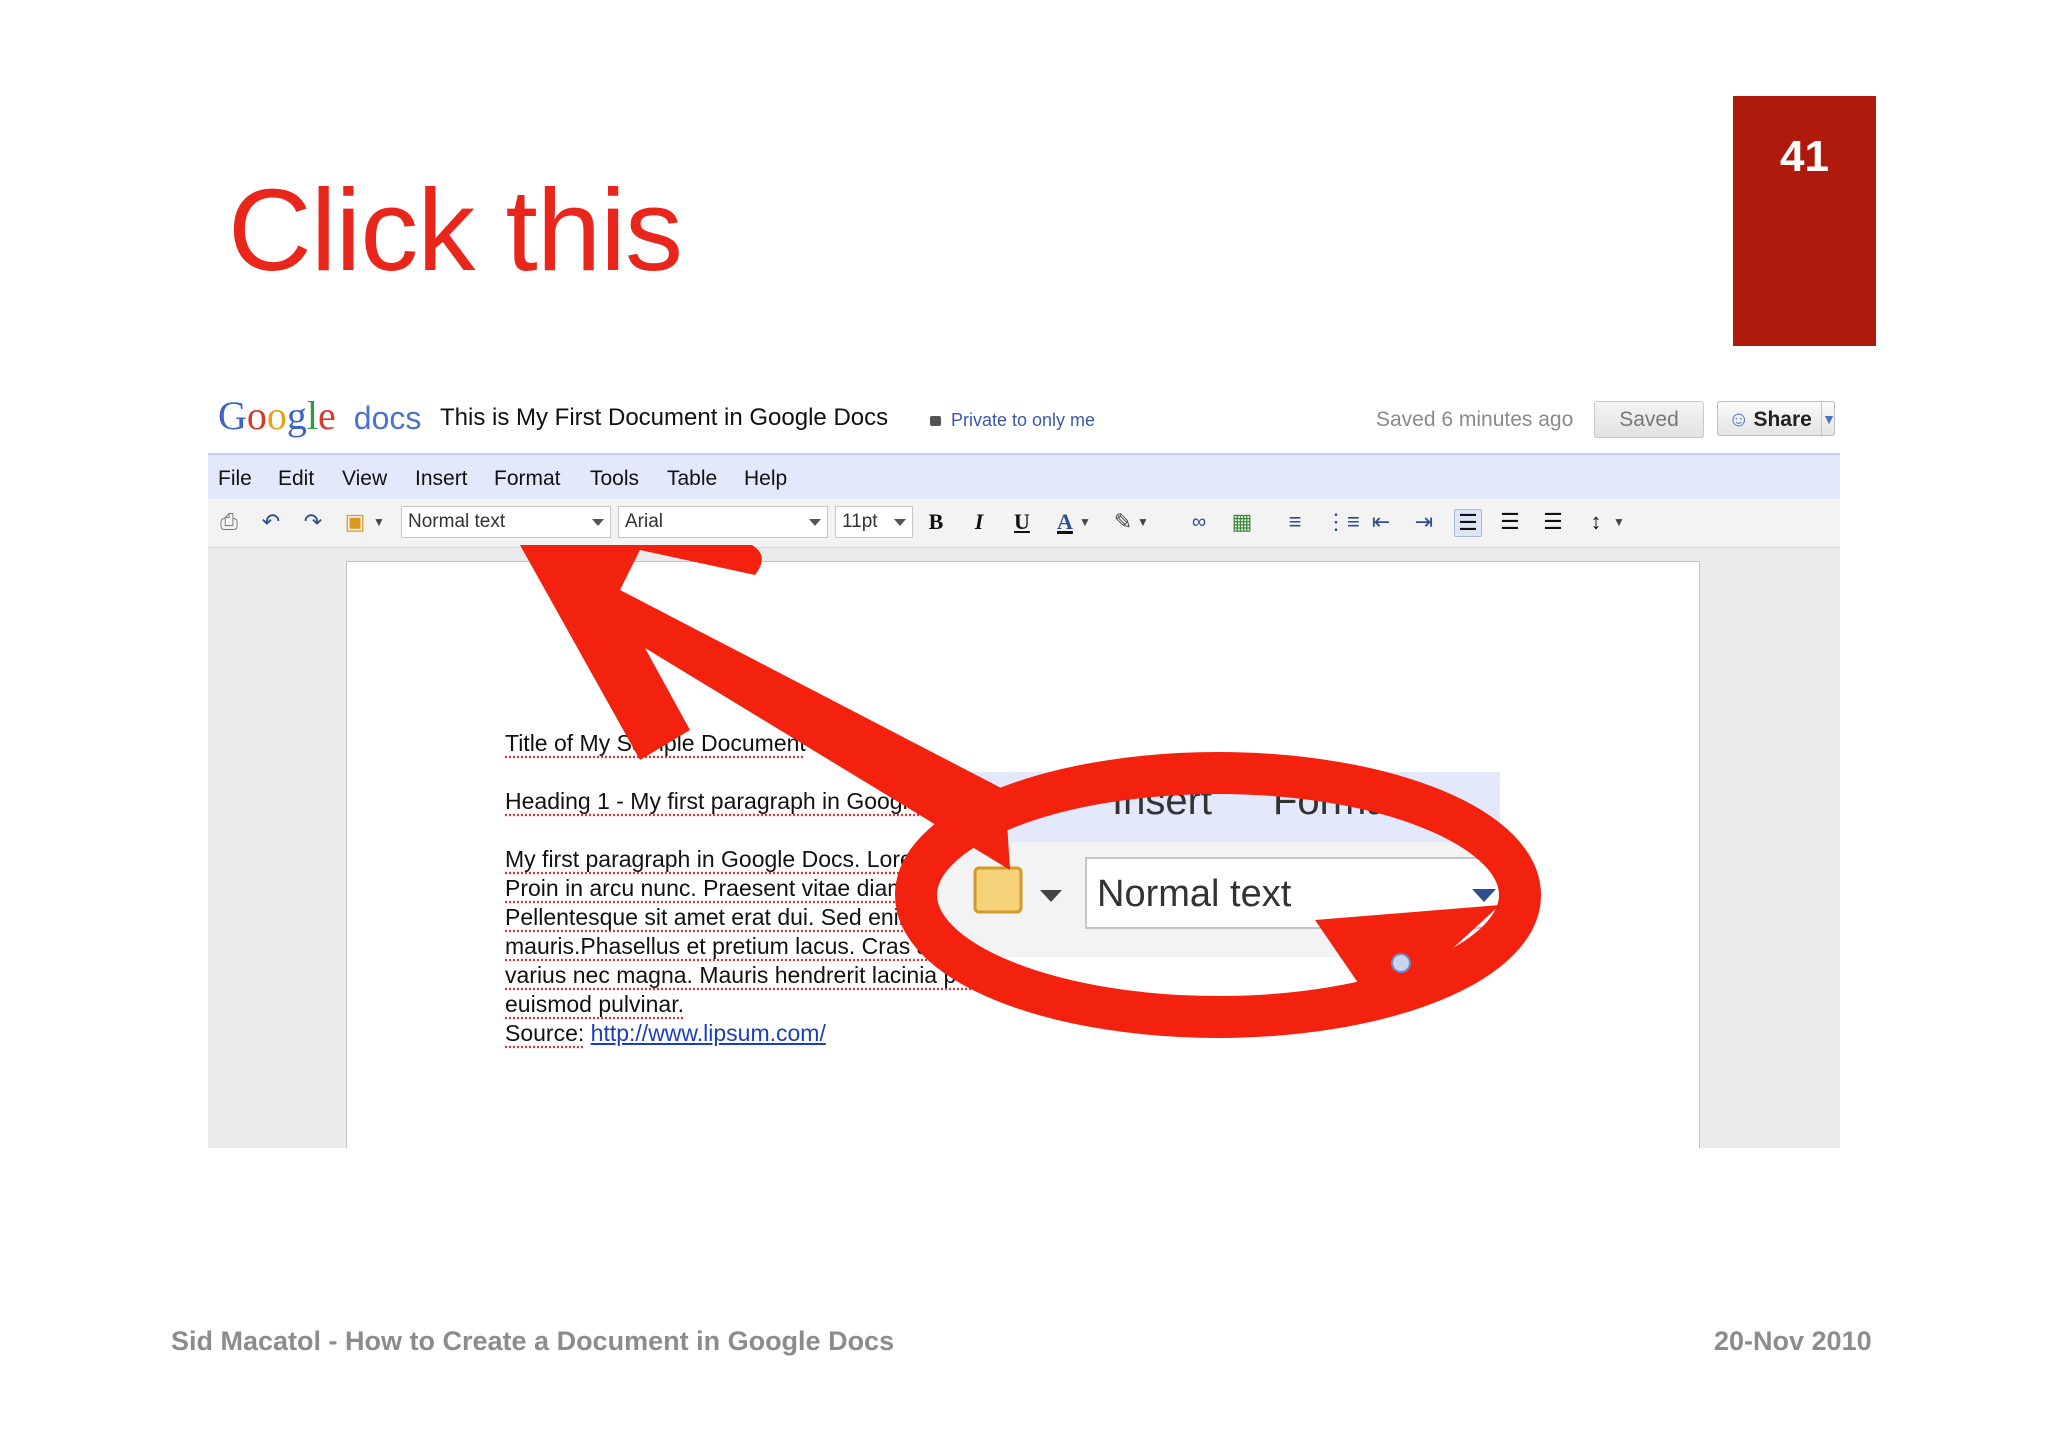 The width and height of the screenshot is (2048, 1447). Describe the element at coordinates (765, 707) in the screenshot. I see `red-arrow-icon` at that location.